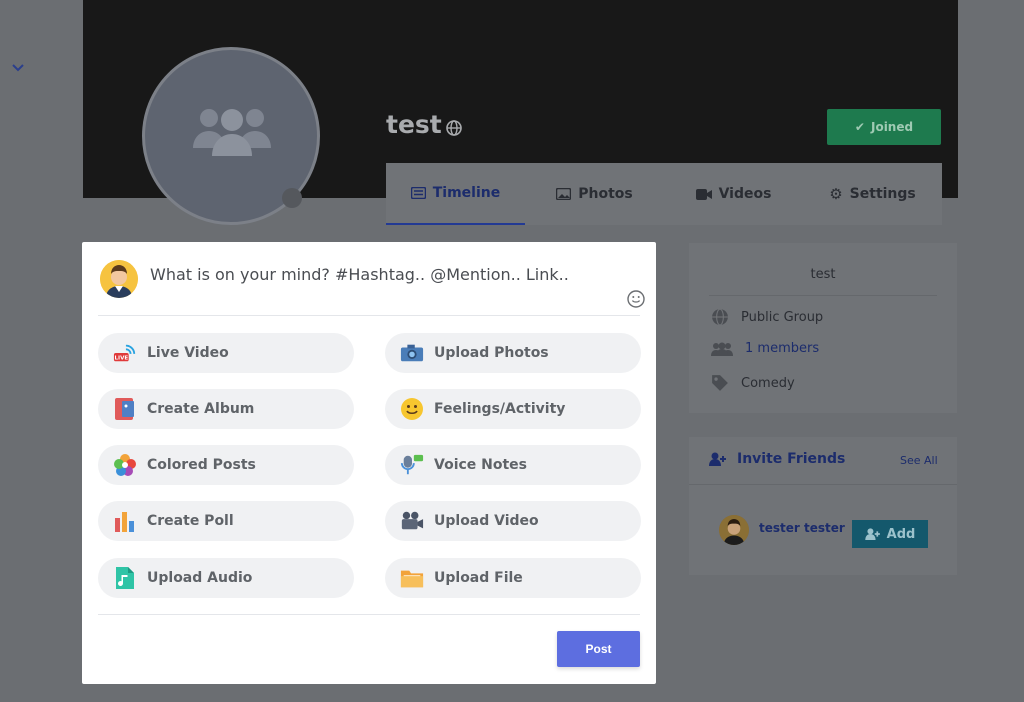 This screenshot has width=1024, height=702. I want to click on folder-icon, so click(412, 578).